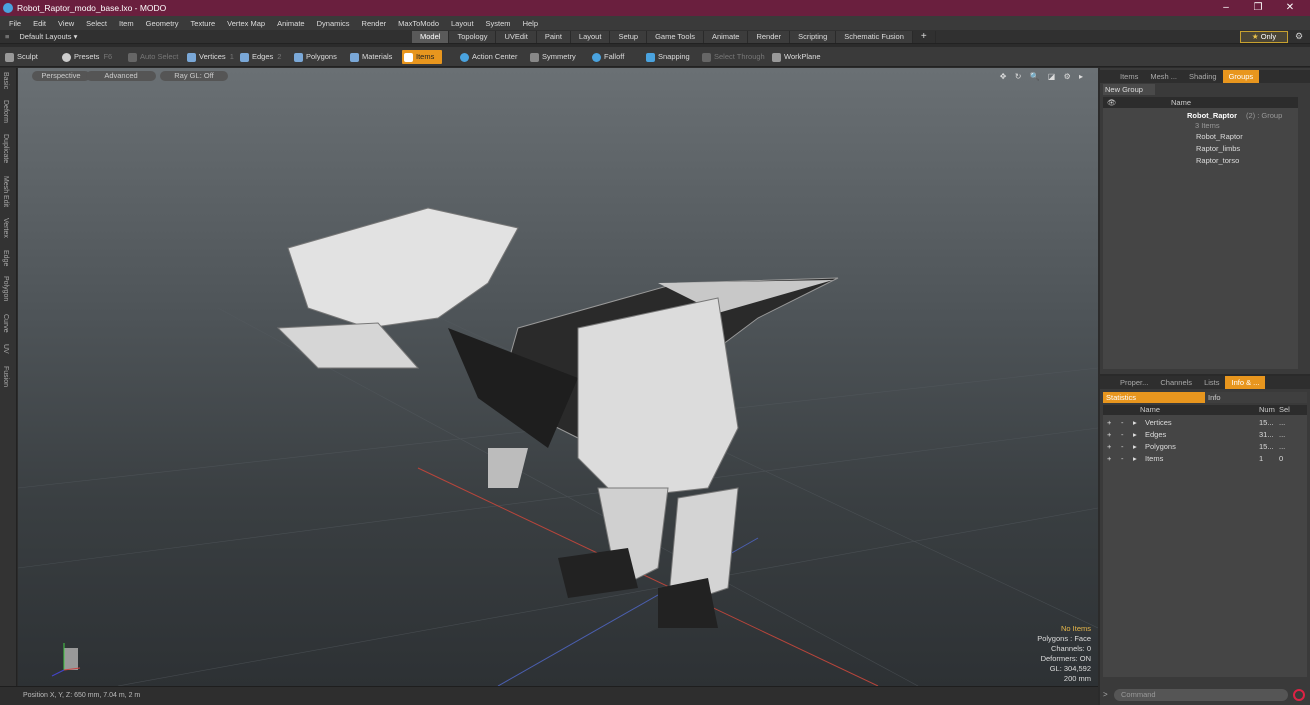  I want to click on close-button: ✕, so click(1290, 8).